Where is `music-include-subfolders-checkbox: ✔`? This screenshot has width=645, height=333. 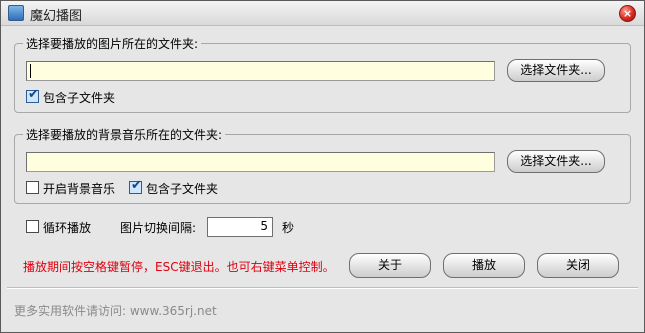
music-include-subfolders-checkbox: ✔ is located at coordinates (135, 186).